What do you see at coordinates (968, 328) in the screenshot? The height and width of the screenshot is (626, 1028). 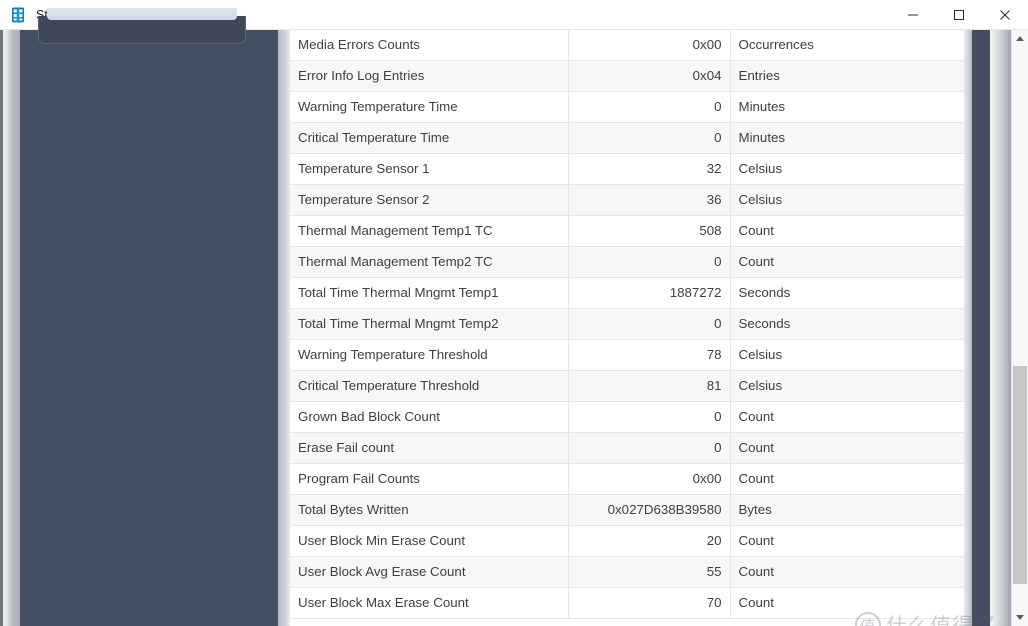 I see `table-right-edge` at bounding box center [968, 328].